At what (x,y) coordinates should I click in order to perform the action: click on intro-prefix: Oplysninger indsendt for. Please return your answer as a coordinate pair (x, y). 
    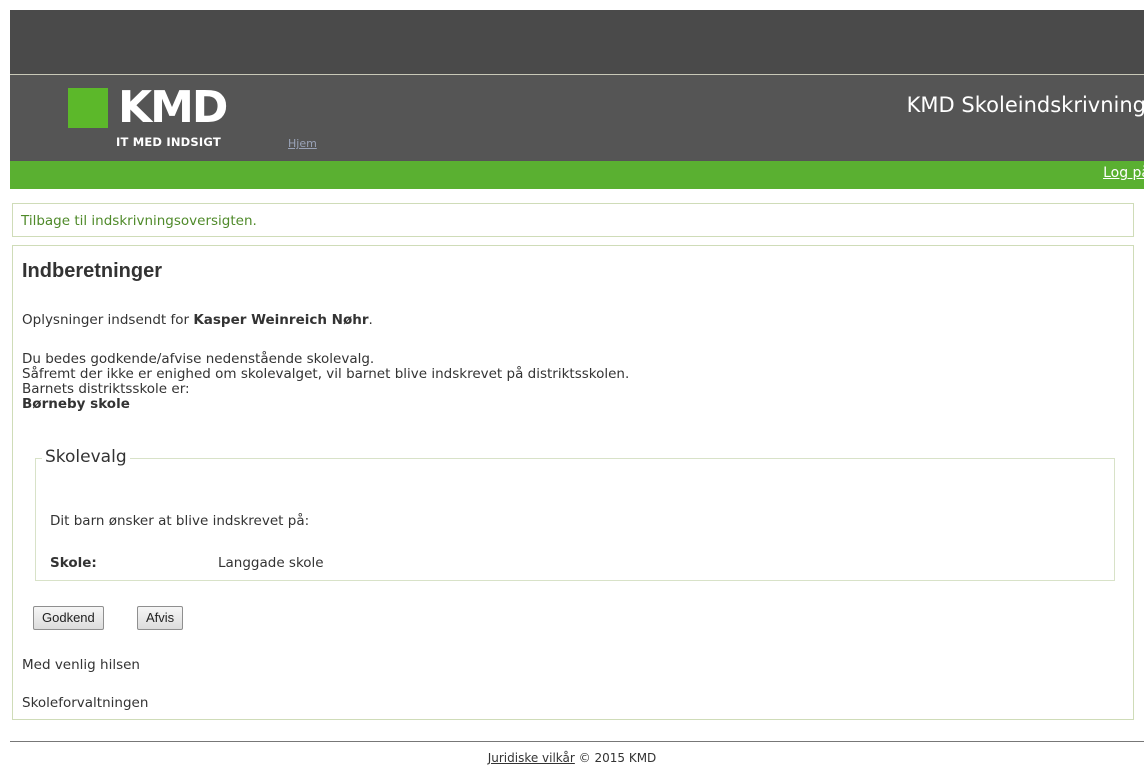
    Looking at the image, I should click on (108, 320).